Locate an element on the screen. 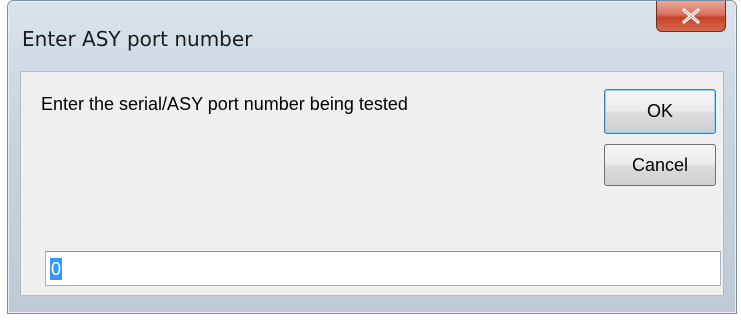 This screenshot has width=741, height=320. window-title: Enter ASY port number is located at coordinates (137, 39).